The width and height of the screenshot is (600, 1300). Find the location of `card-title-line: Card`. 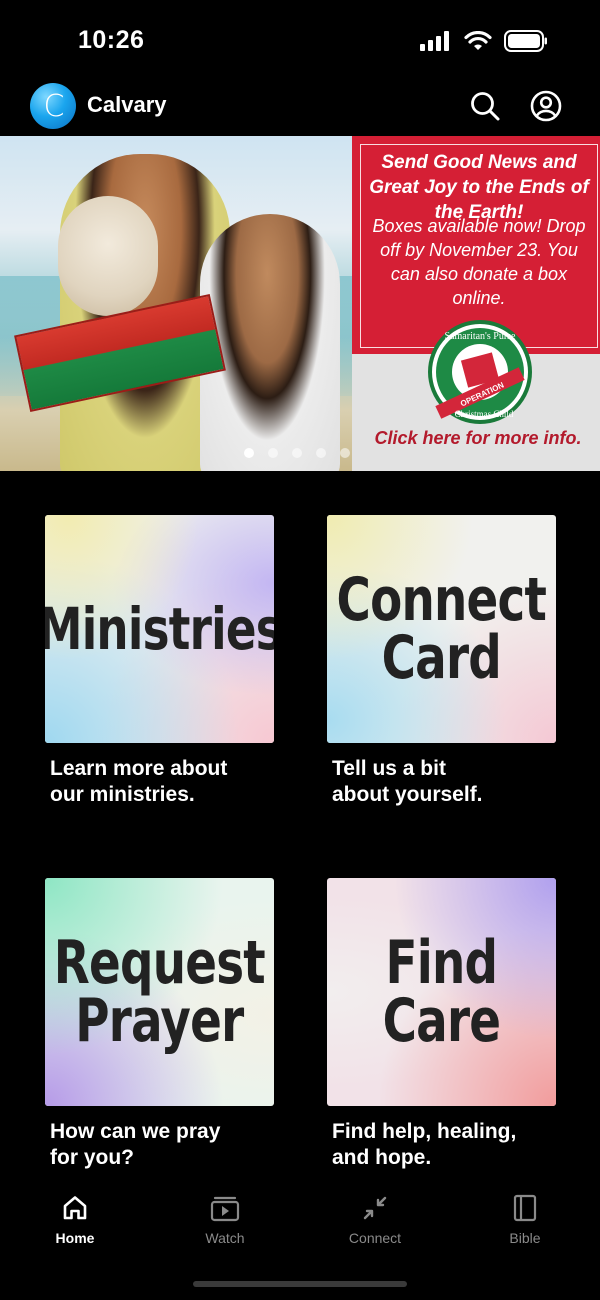

card-title-line: Card is located at coordinates (441, 658).